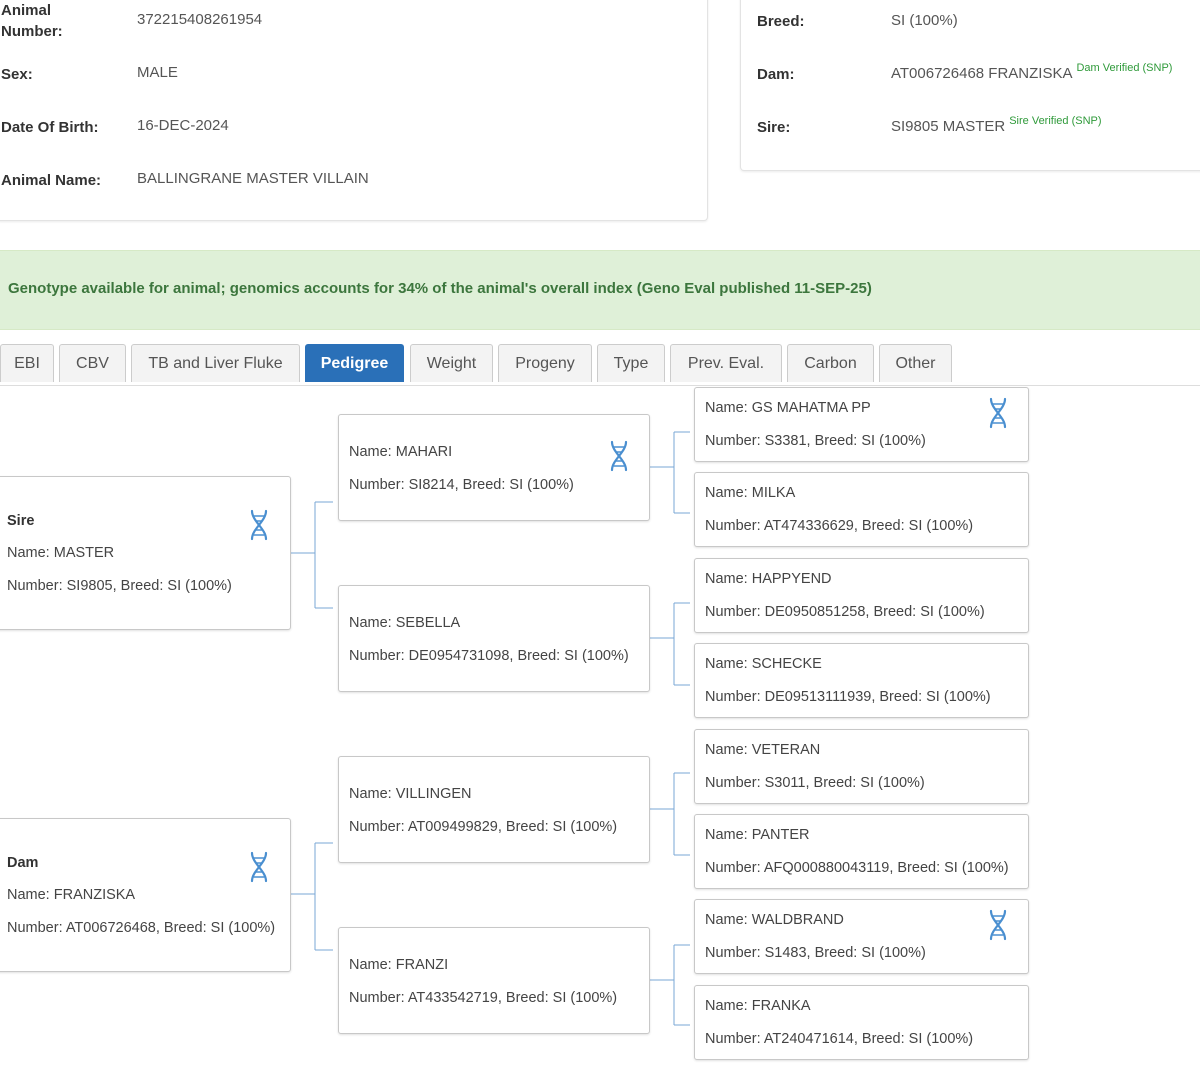  Describe the element at coordinates (461, 485) in the screenshot. I see `node-number: Number: SI8214, Breed: SI (100%)` at that location.